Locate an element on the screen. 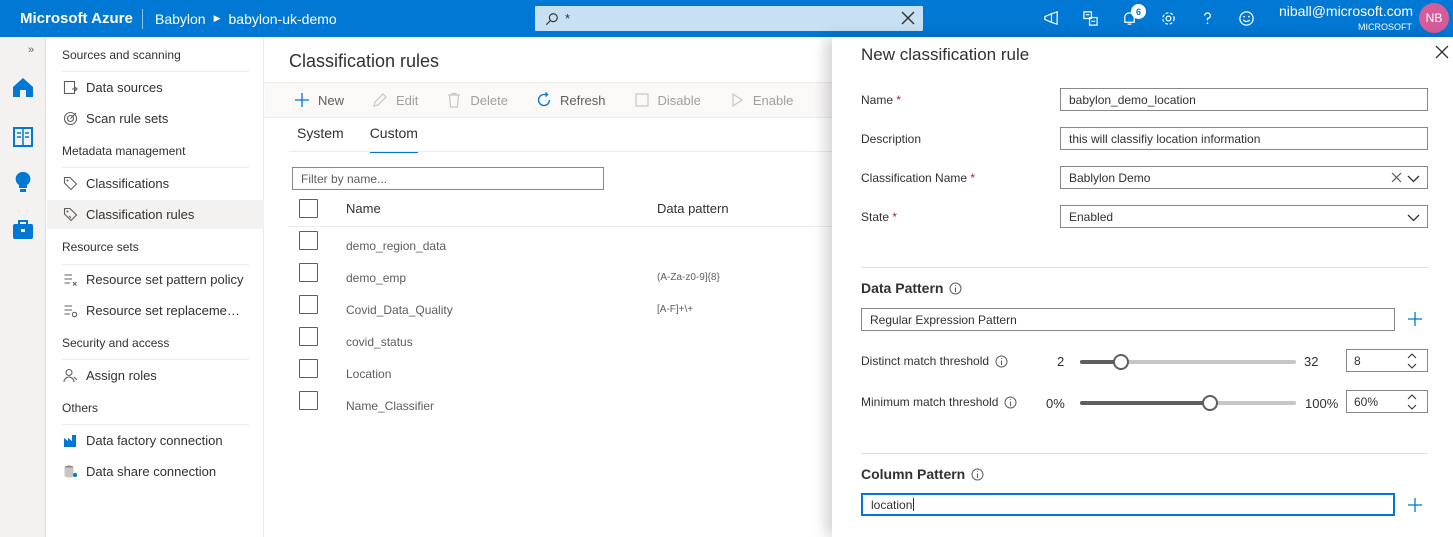 This screenshot has width=1453, height=537. nav-item-classifications: Classifications is located at coordinates (155, 183).